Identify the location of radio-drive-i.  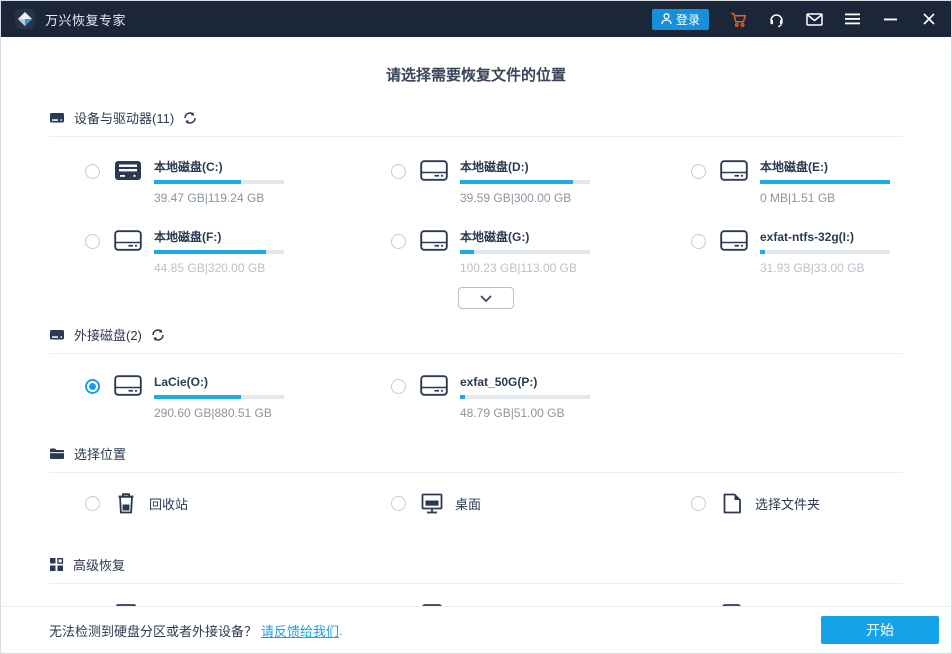
(698, 241).